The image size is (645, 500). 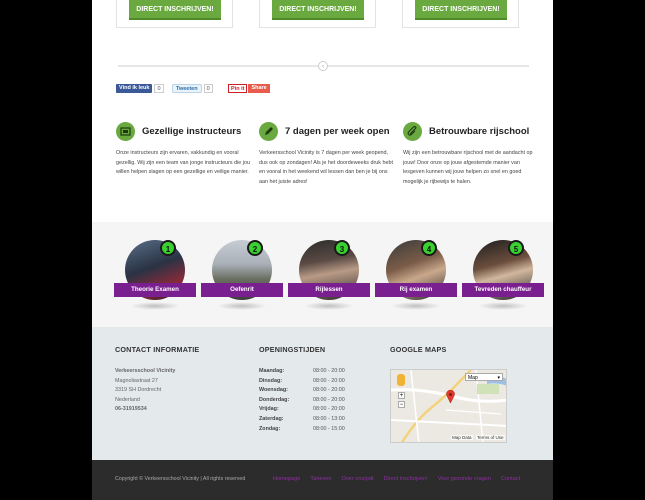 What do you see at coordinates (302, 430) in the screenshot?
I see `hours-row: Zondag: 08:00 - 15:00` at bounding box center [302, 430].